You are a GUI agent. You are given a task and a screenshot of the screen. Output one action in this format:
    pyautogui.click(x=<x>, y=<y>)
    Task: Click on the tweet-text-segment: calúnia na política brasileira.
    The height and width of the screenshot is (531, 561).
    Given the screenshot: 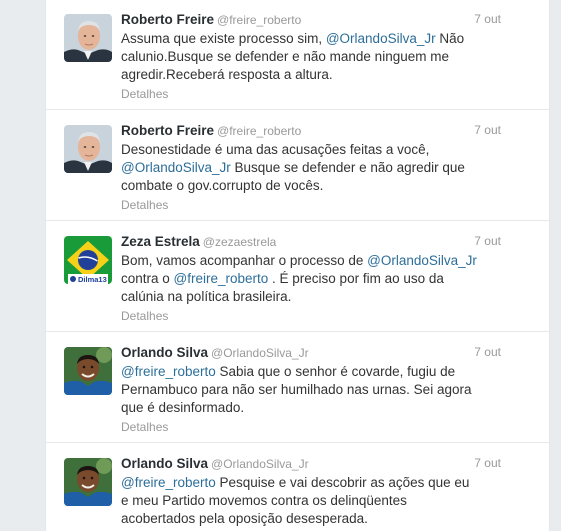 What is the action you would take?
    pyautogui.click(x=206, y=296)
    